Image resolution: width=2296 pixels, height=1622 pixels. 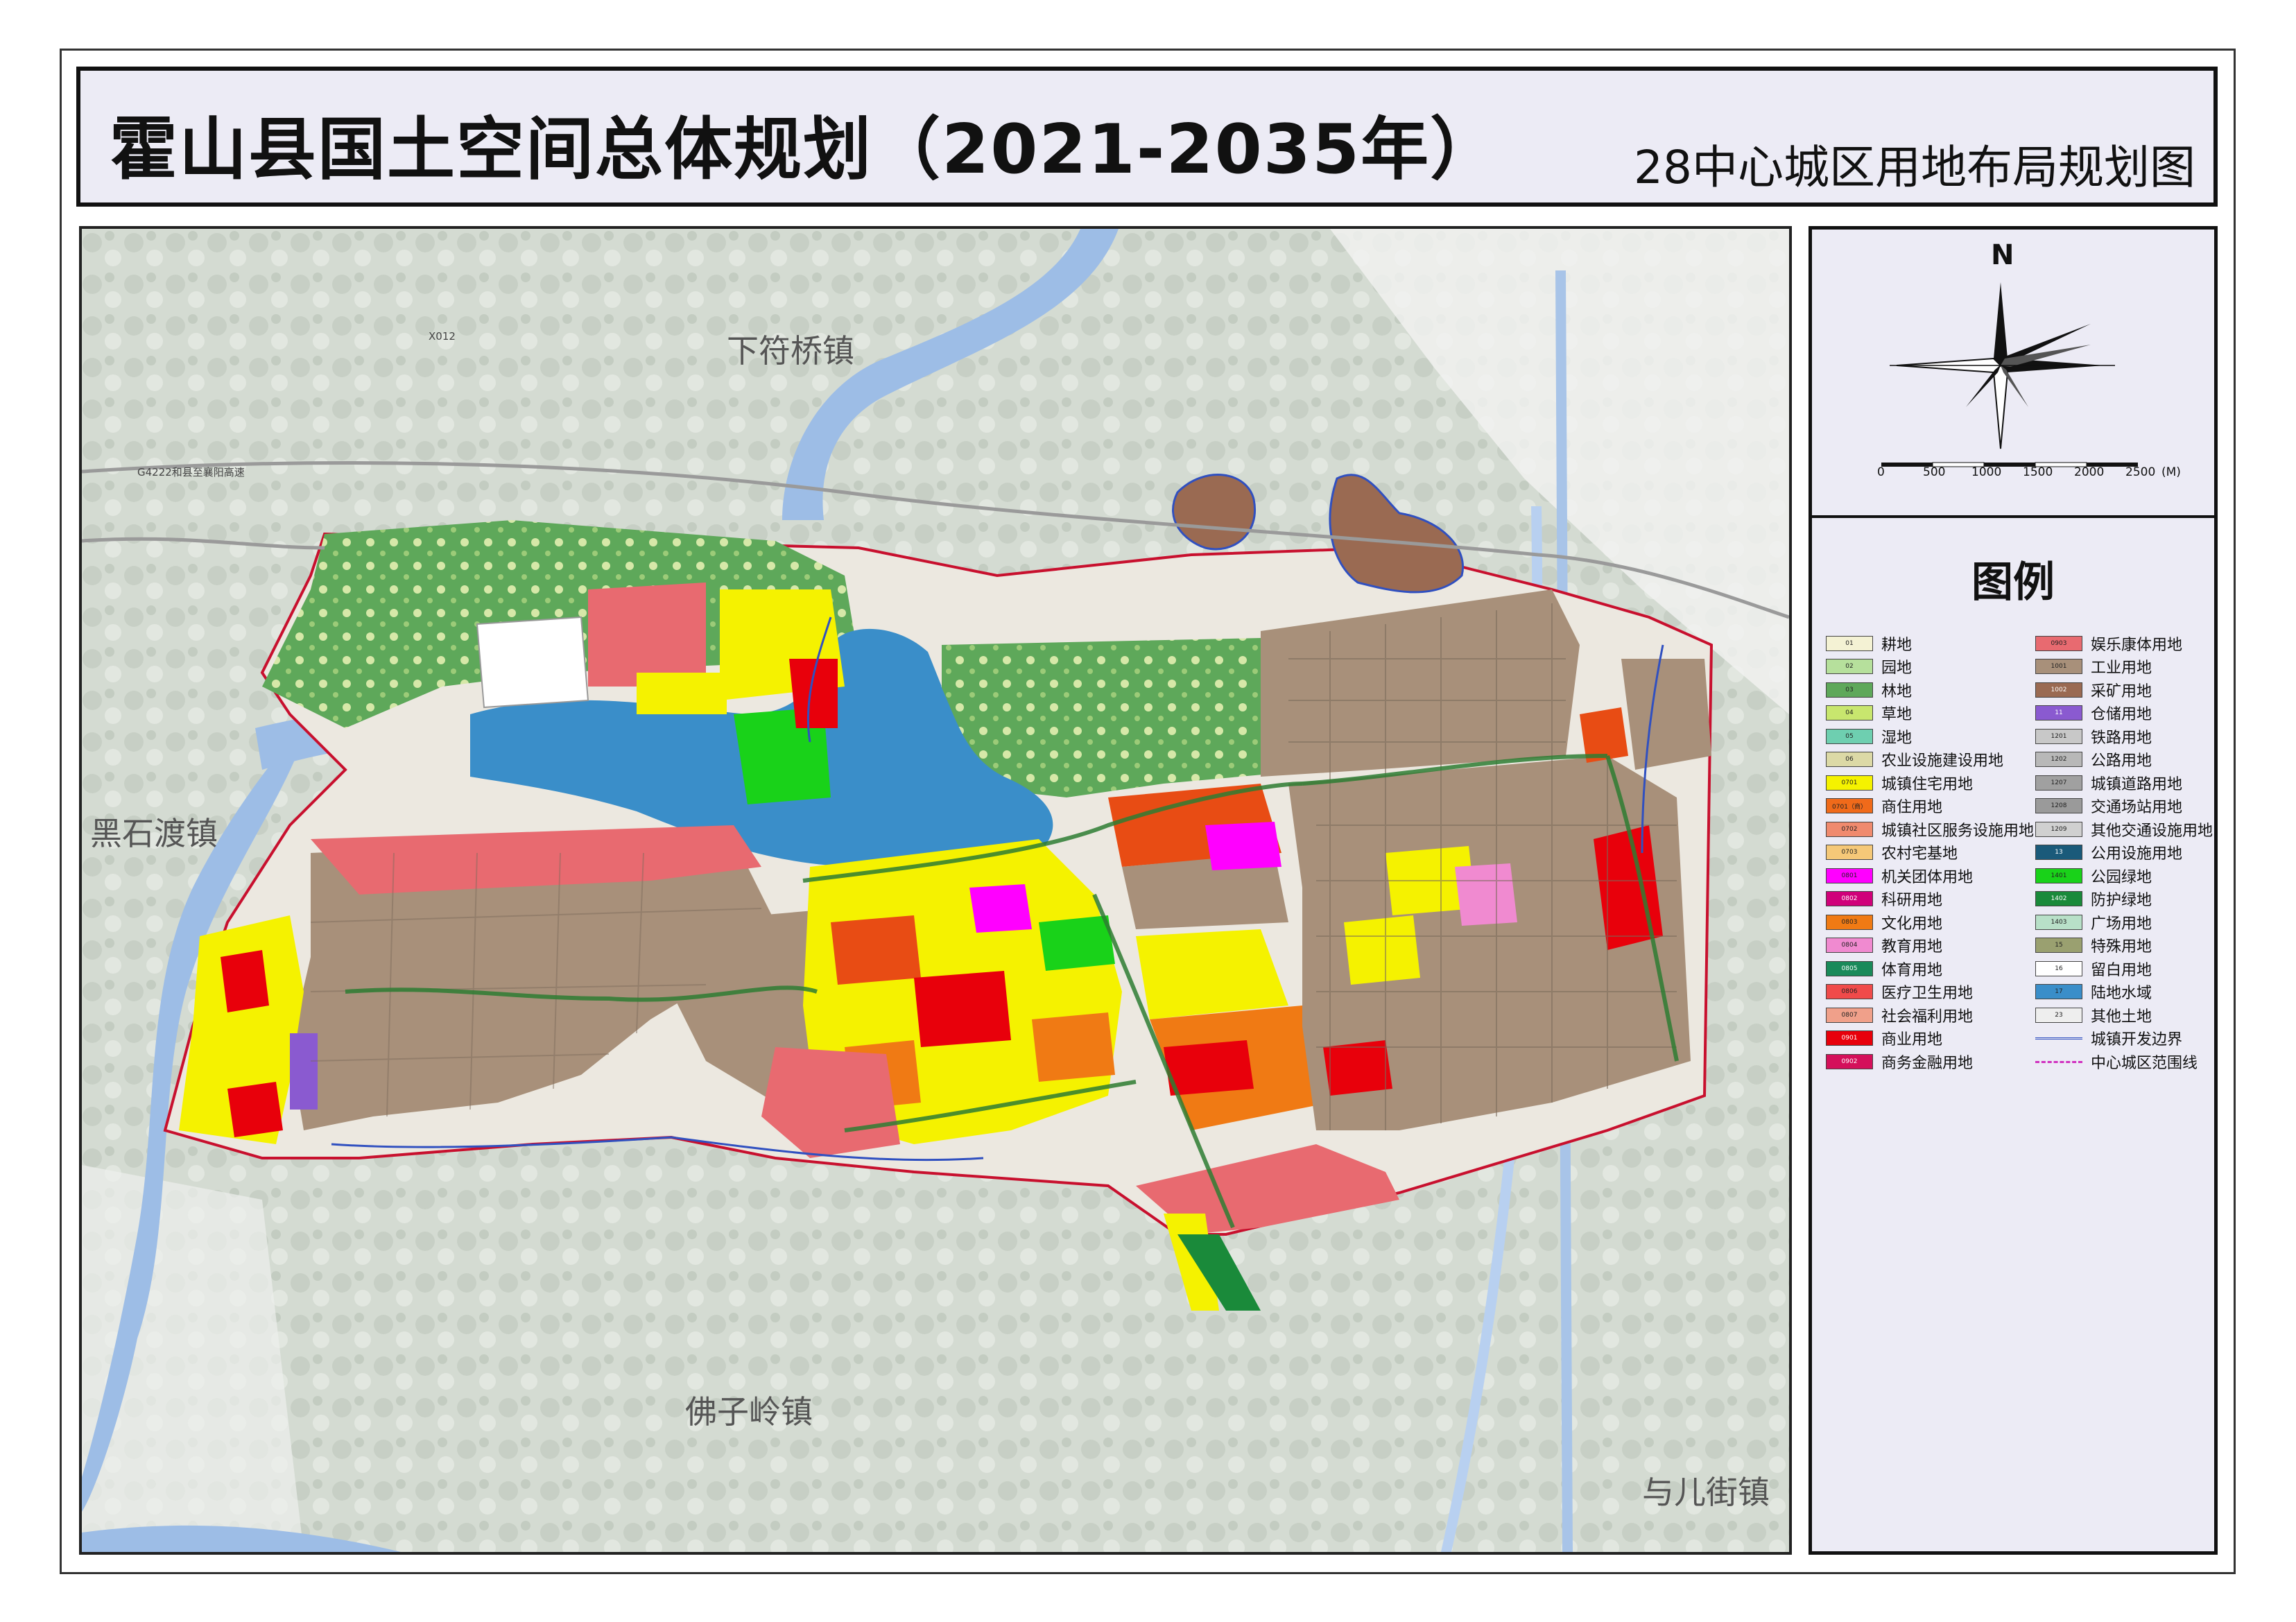 I want to click on legend-label: 园地, so click(x=1897, y=668).